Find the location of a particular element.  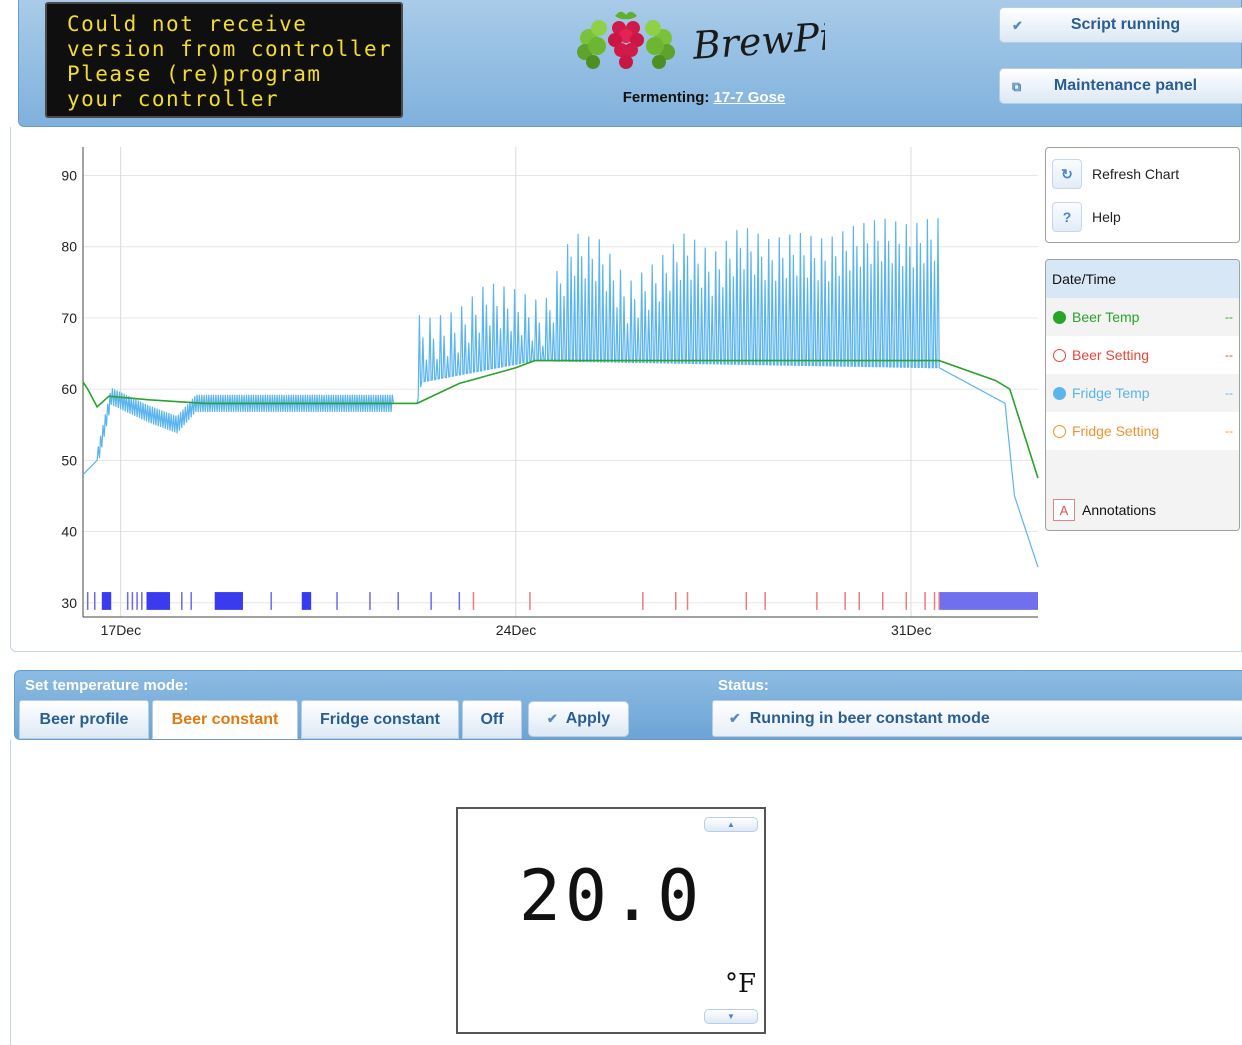

question-icon: ? is located at coordinates (1067, 217).